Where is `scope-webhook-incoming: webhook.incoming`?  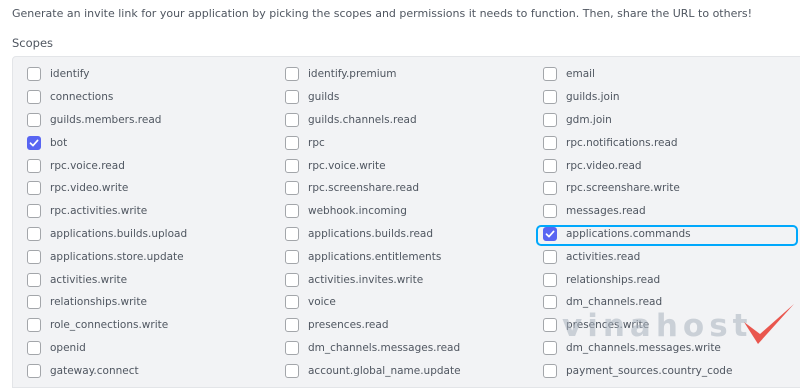
scope-webhook-incoming: webhook.incoming is located at coordinates (412, 211).